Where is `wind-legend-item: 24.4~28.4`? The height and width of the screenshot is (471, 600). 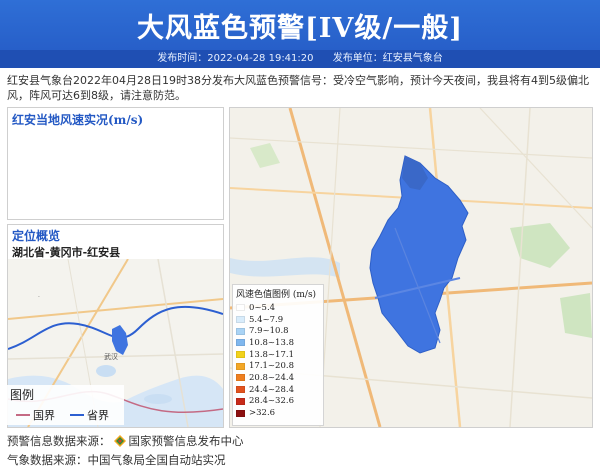
wind-legend-item: 24.4~28.4 is located at coordinates (278, 390).